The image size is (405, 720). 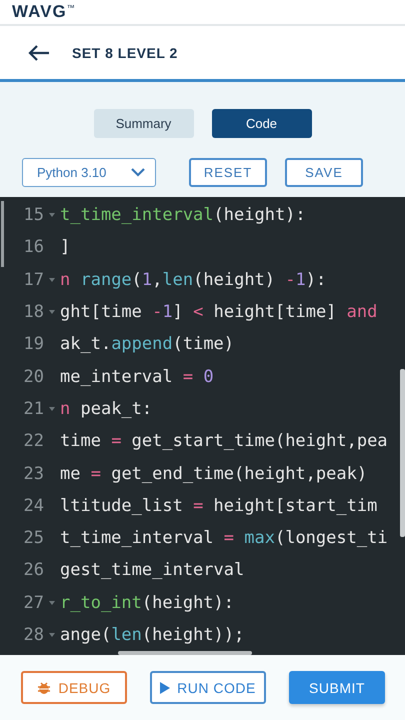 I want to click on code-line: ], so click(x=65, y=247).